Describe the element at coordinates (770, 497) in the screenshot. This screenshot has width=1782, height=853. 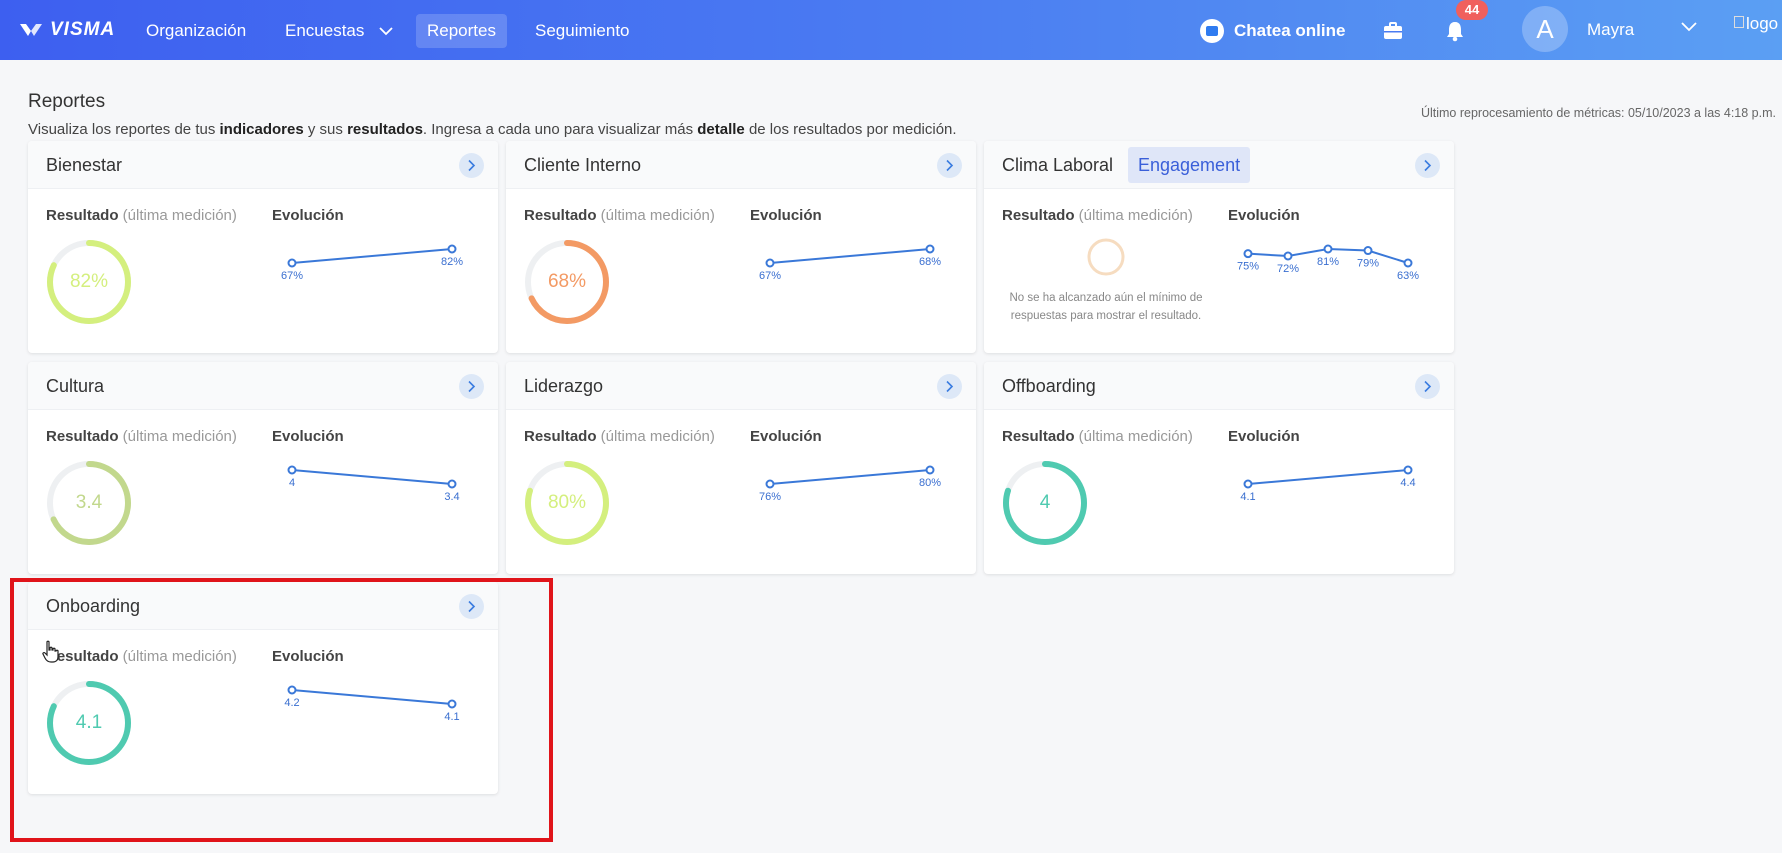
I see `sparkline-value-label: 76%` at that location.